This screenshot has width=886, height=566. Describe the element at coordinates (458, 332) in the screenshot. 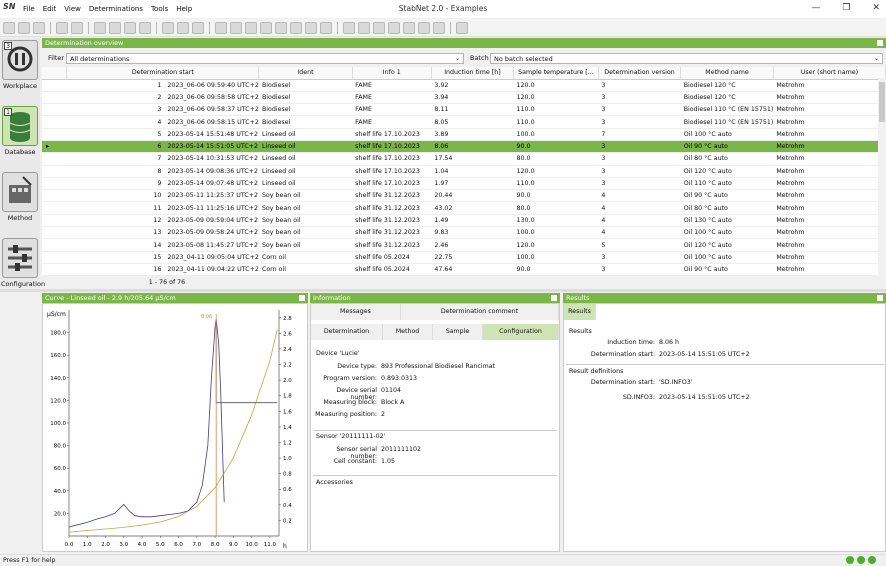

I see `tab-sample: Sample` at that location.